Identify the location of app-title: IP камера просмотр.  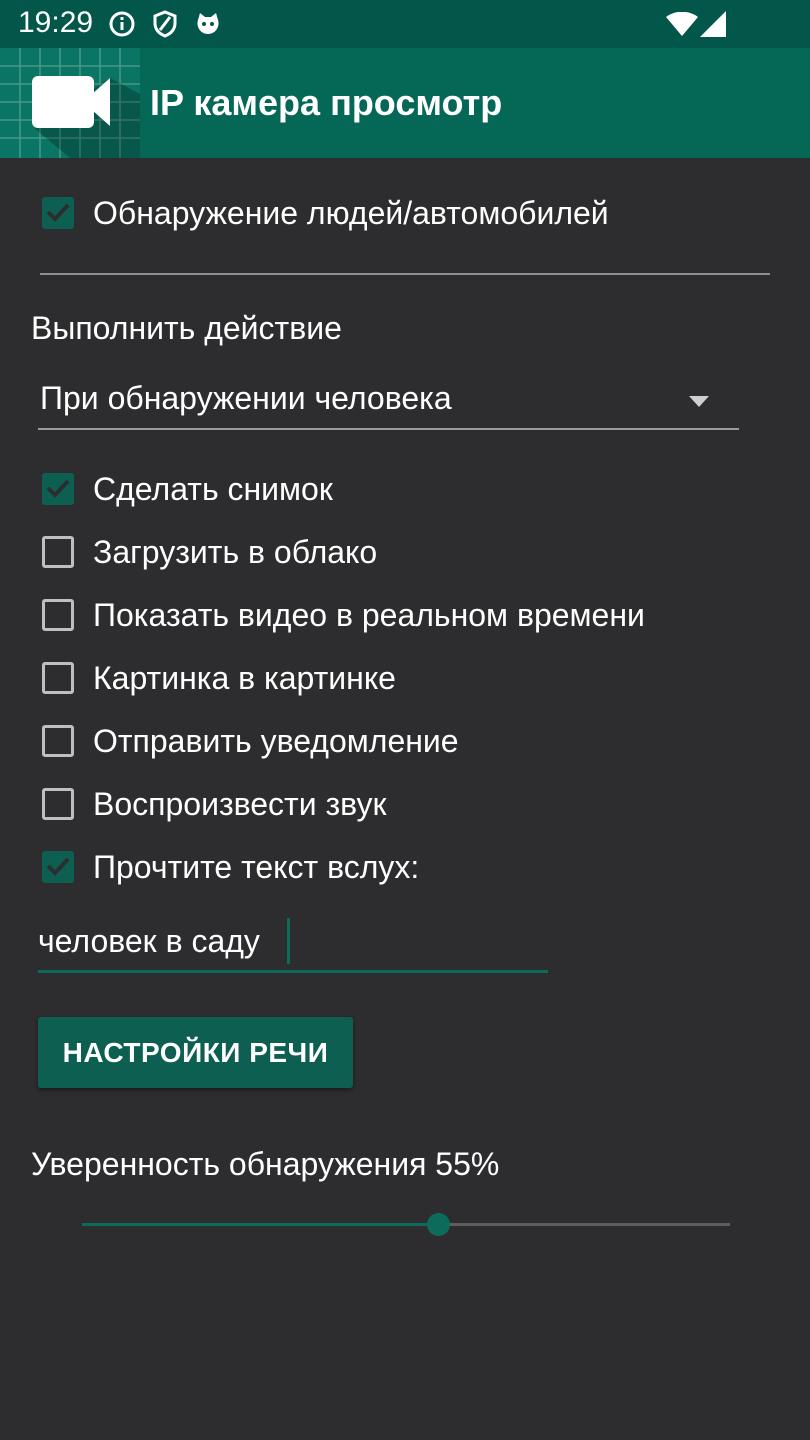
(326, 102).